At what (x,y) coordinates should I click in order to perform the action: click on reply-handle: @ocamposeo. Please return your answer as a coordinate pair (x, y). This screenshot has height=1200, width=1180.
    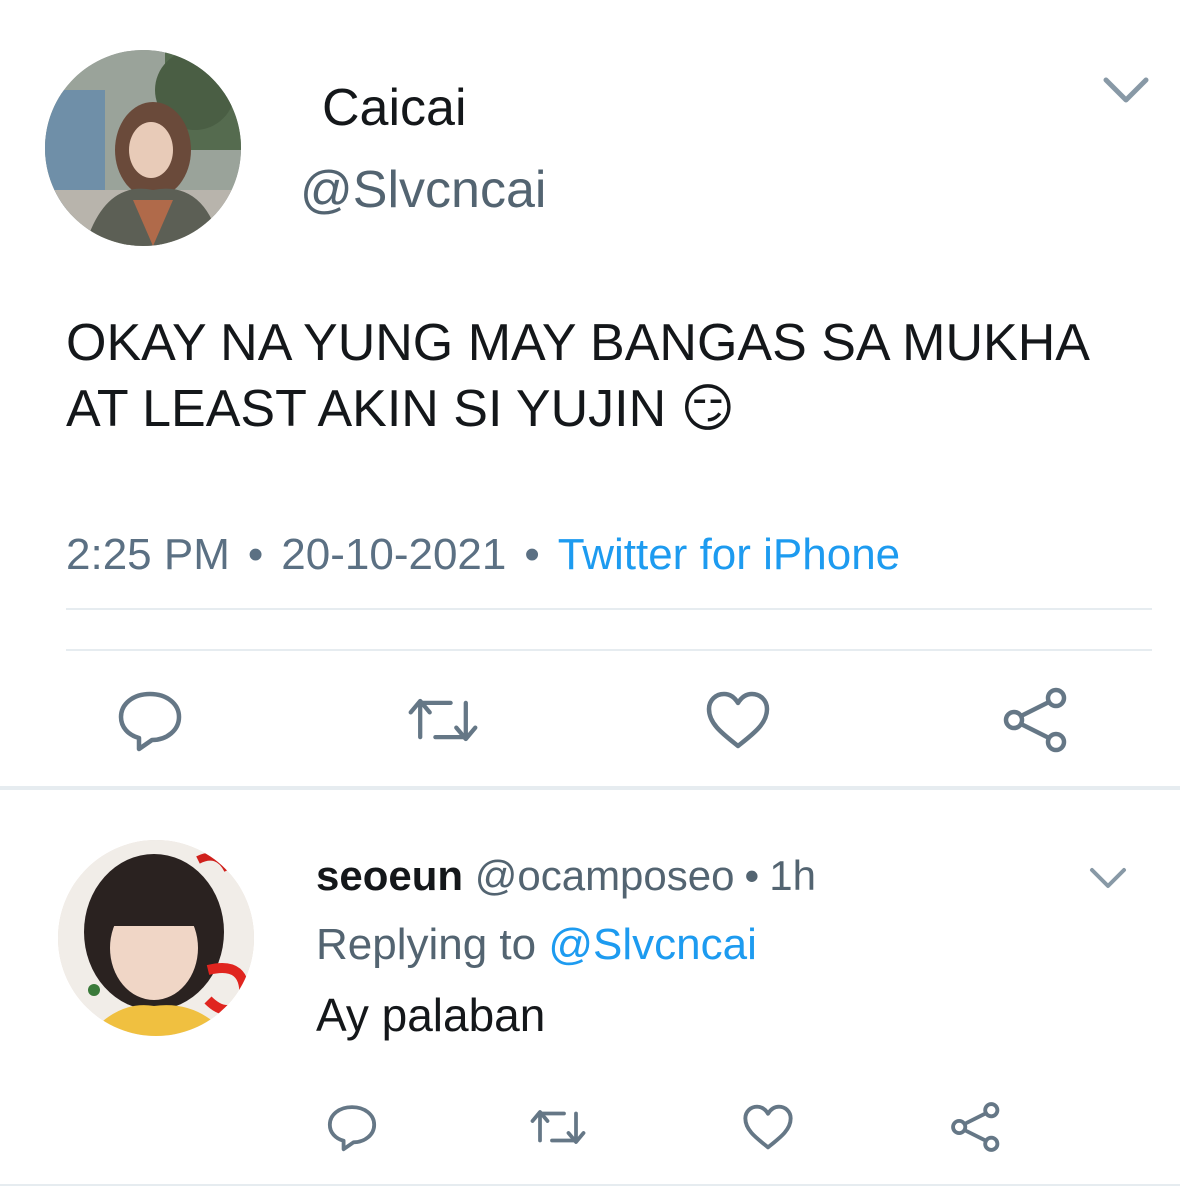
    Looking at the image, I should click on (605, 875).